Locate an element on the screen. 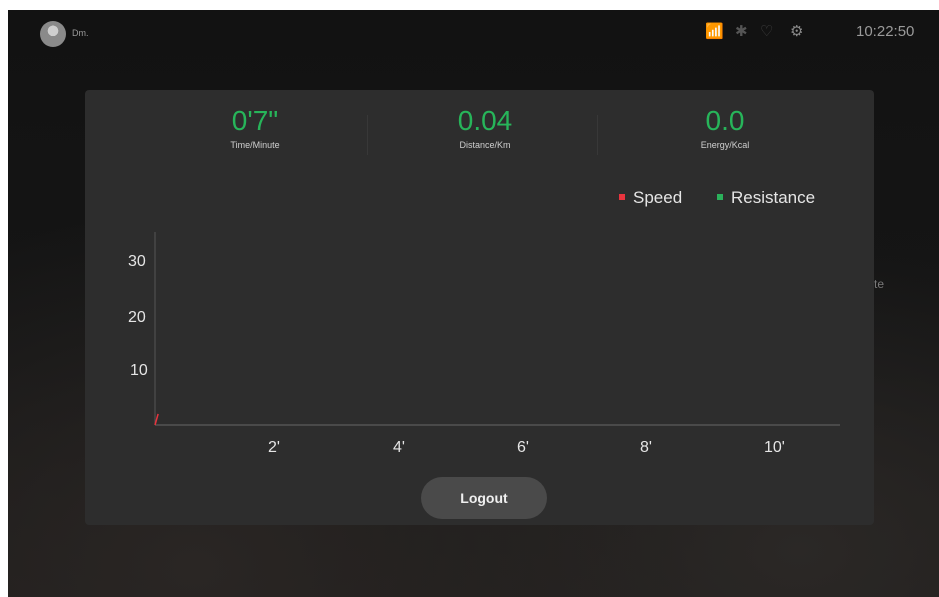  clock: 10:22:50 is located at coordinates (885, 31).